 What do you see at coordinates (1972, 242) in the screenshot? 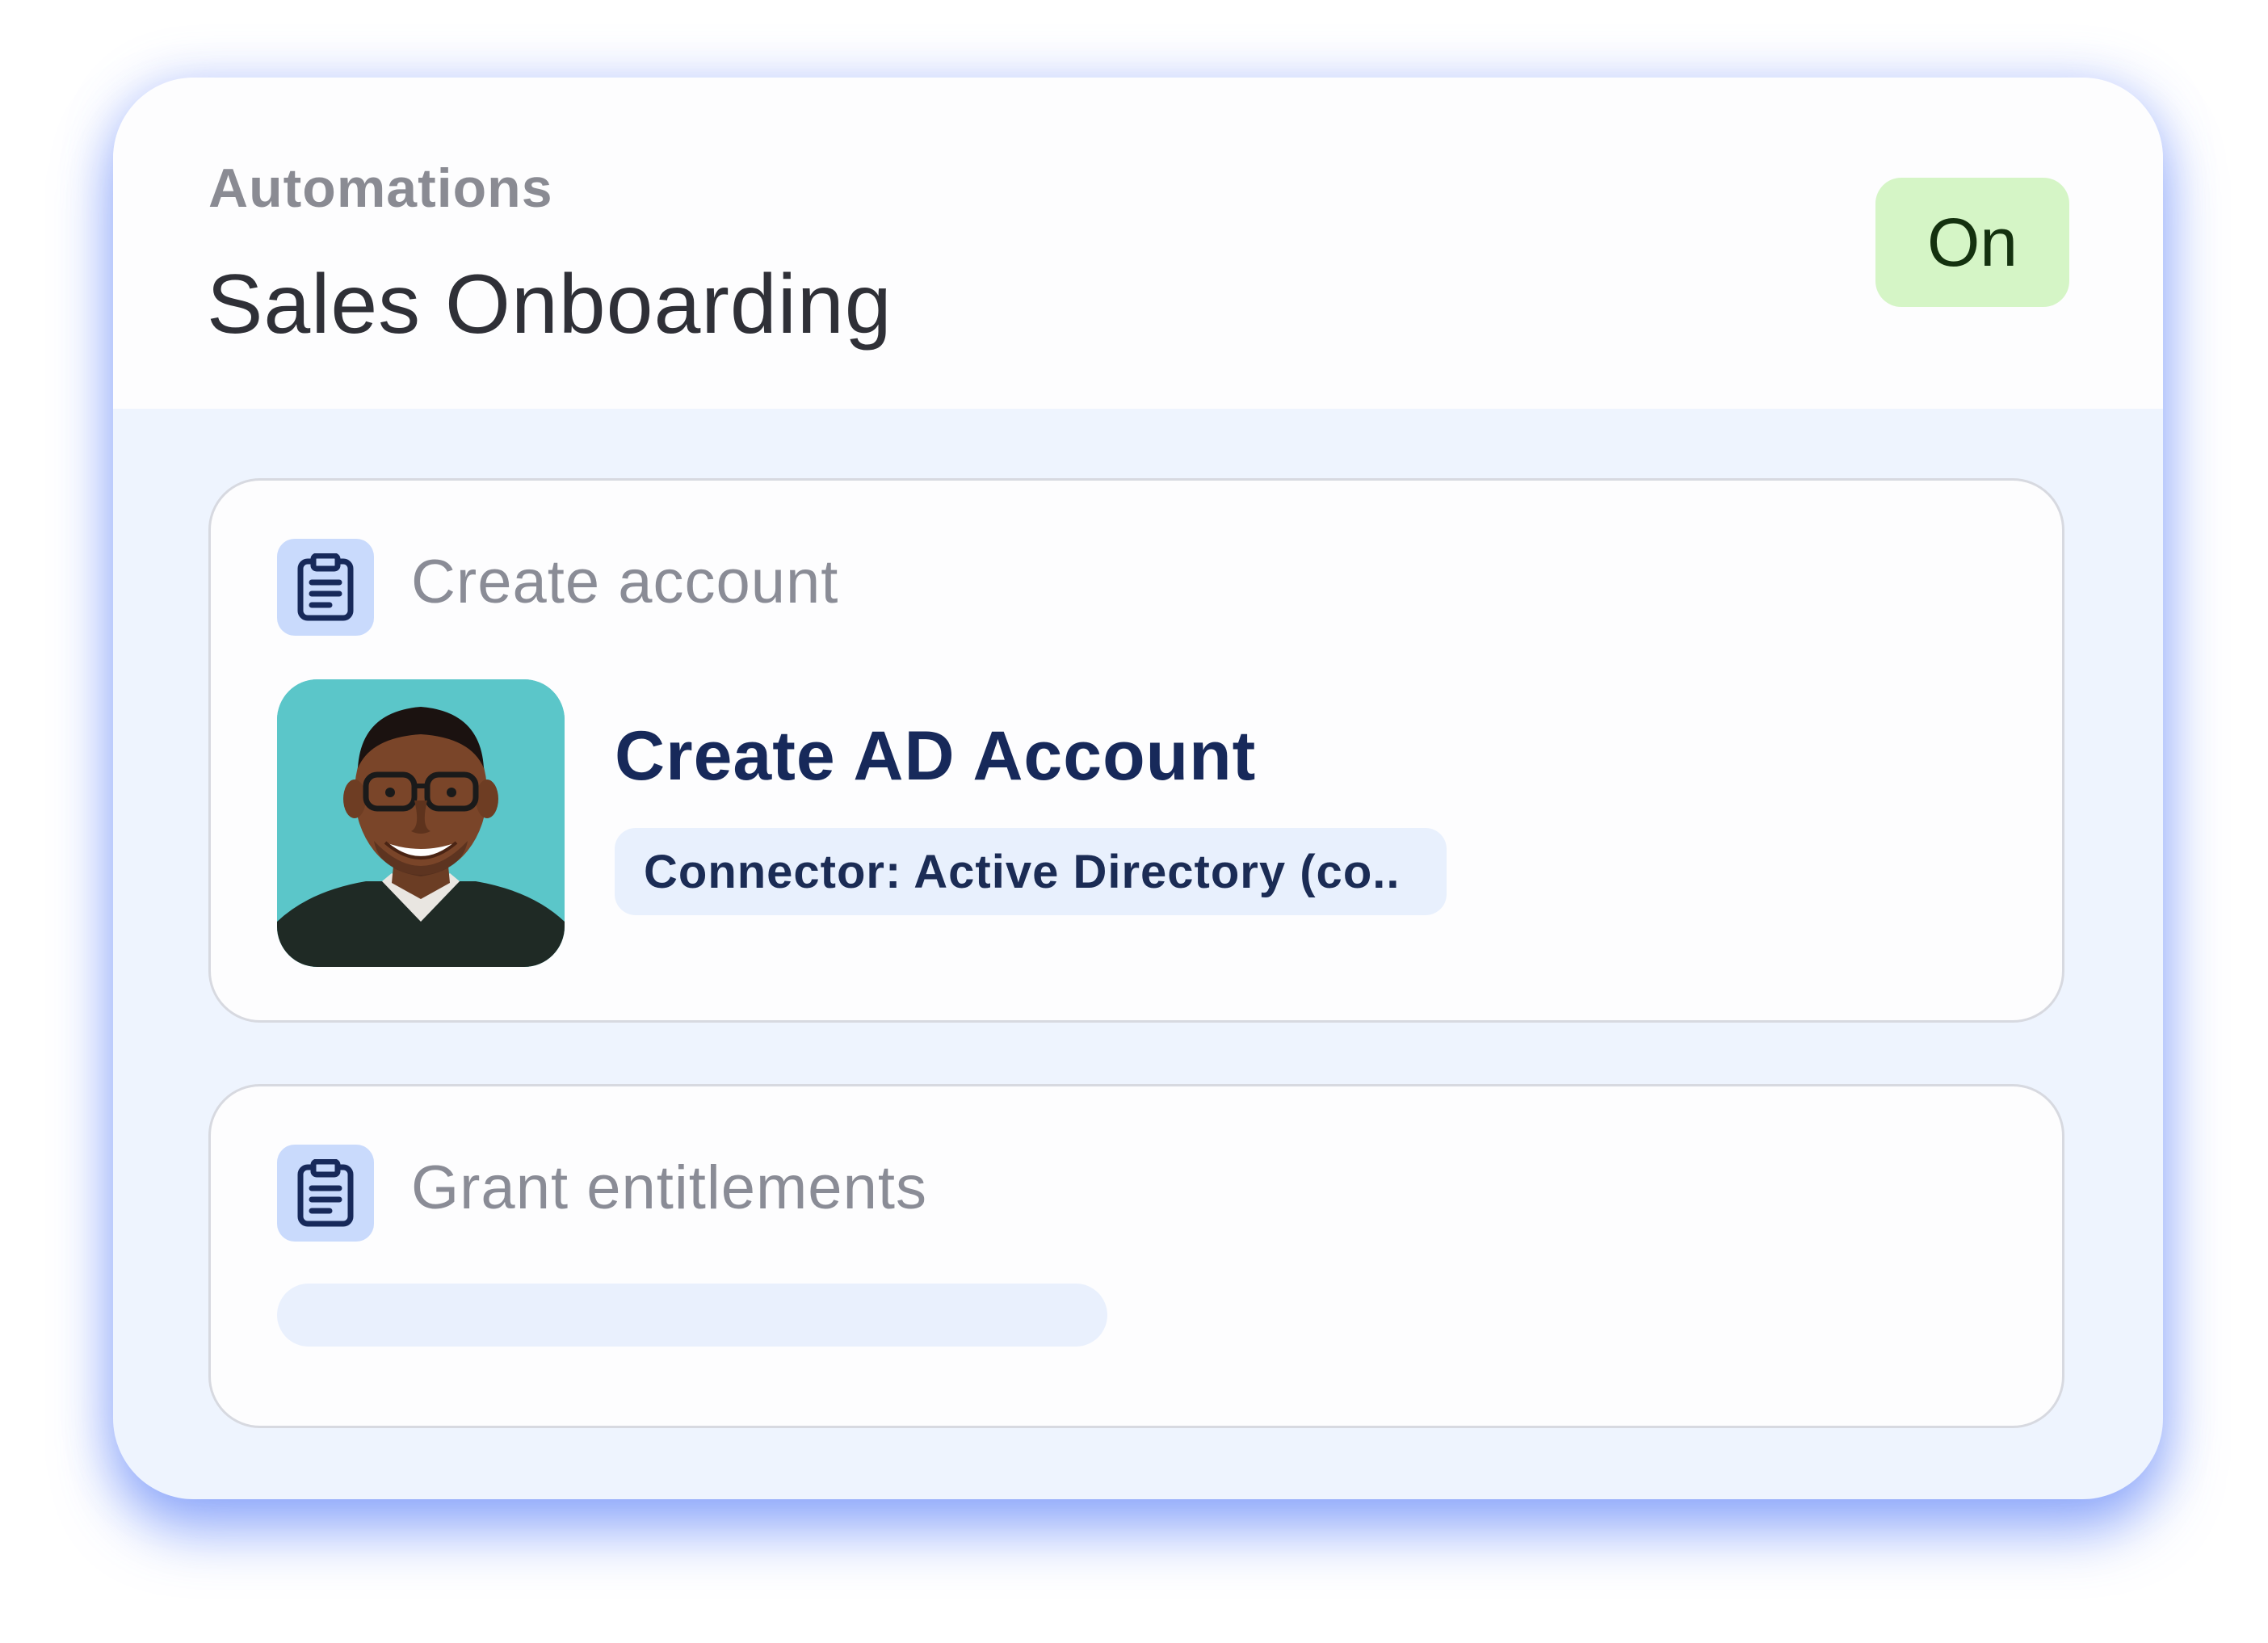
I see `status-toggle: On` at bounding box center [1972, 242].